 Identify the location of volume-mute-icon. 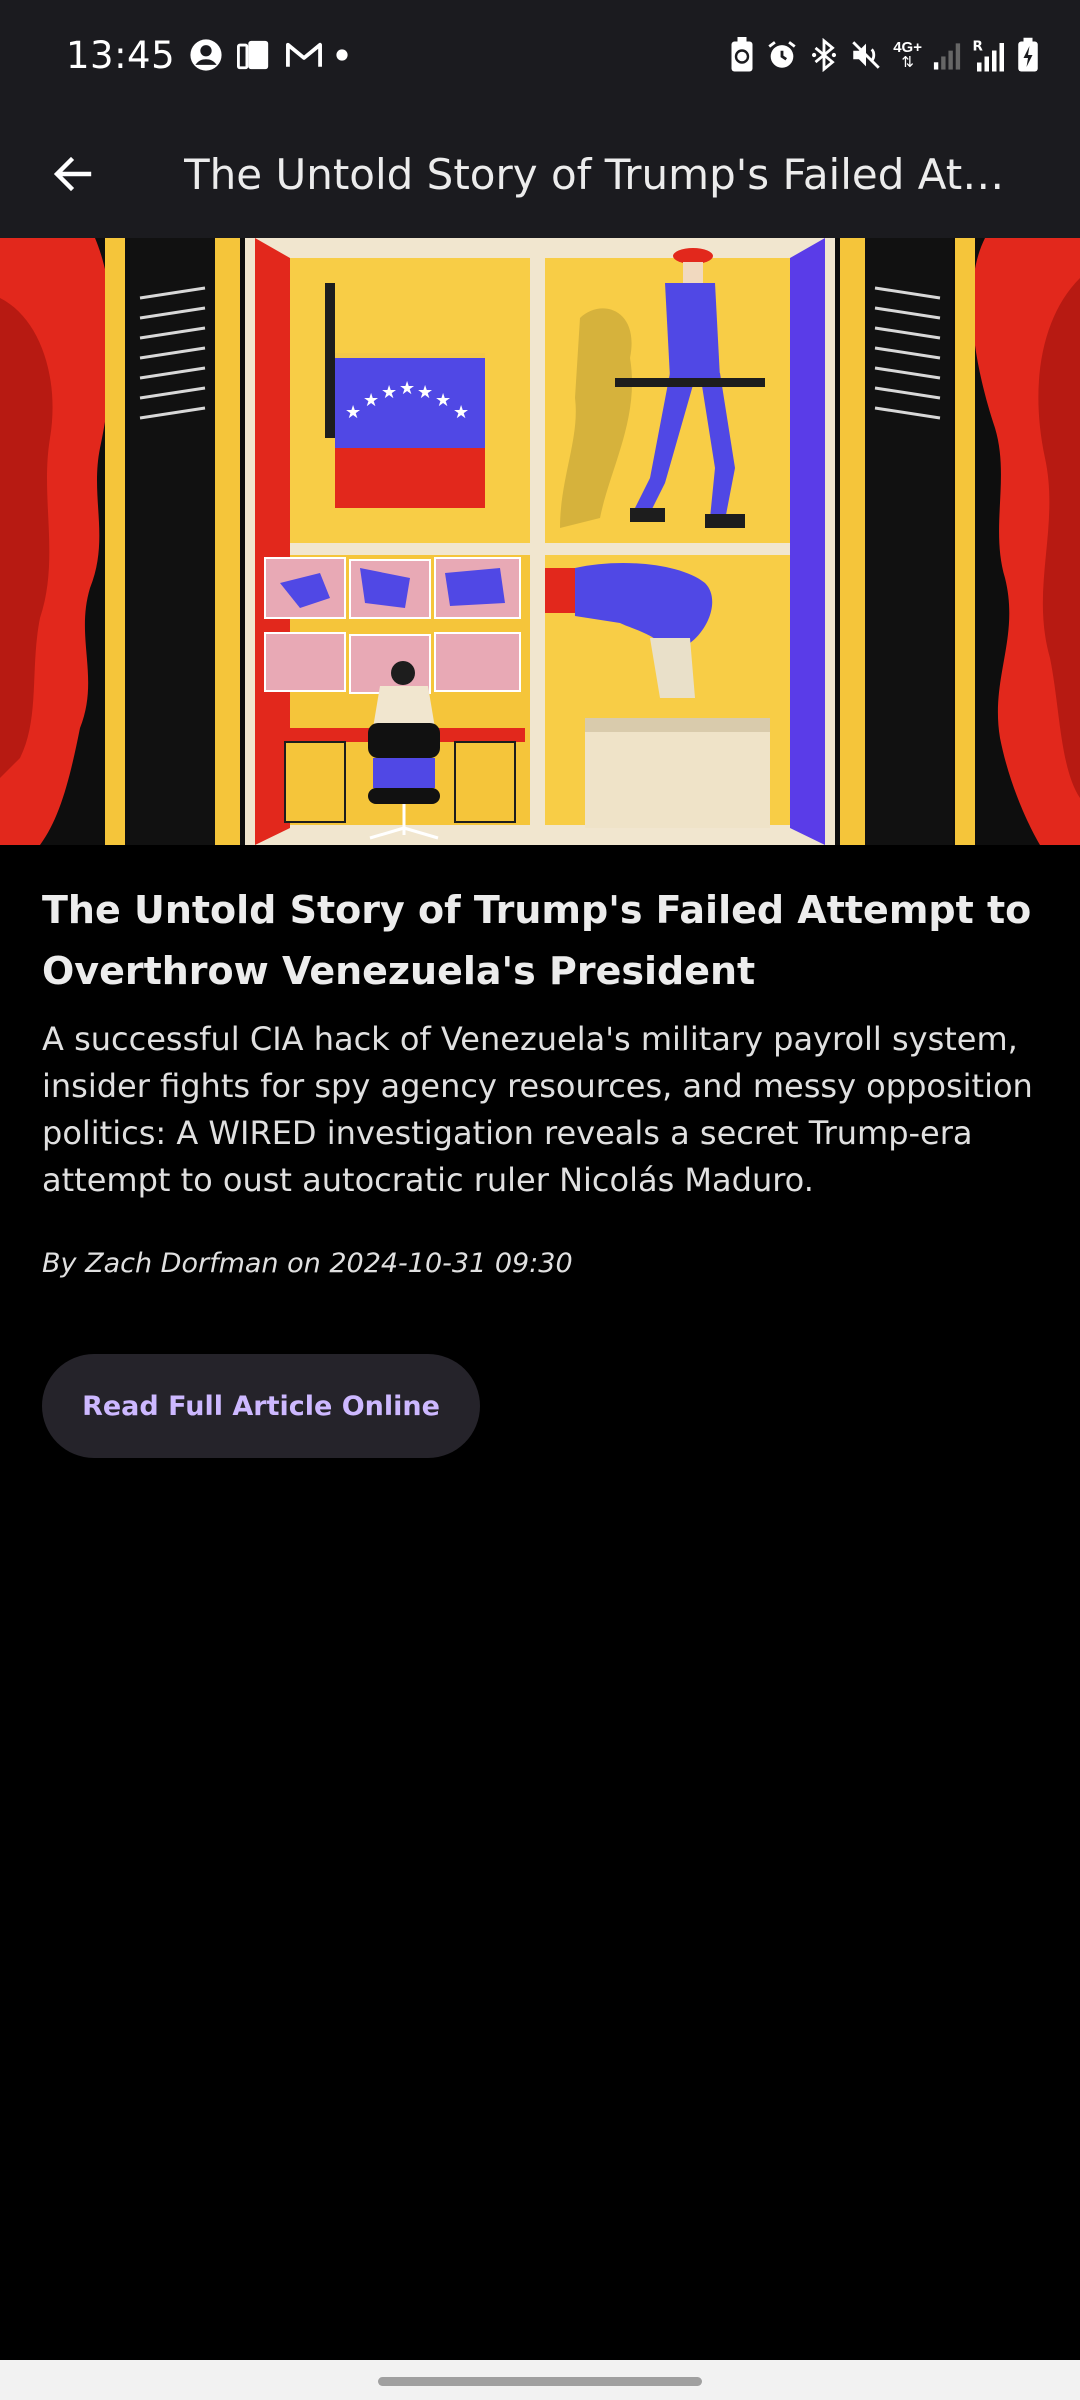
(866, 55).